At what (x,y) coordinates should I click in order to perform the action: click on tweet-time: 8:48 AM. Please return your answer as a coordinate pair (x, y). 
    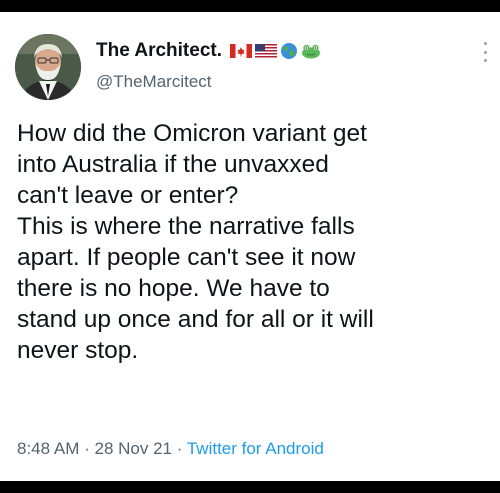
    Looking at the image, I should click on (48, 448).